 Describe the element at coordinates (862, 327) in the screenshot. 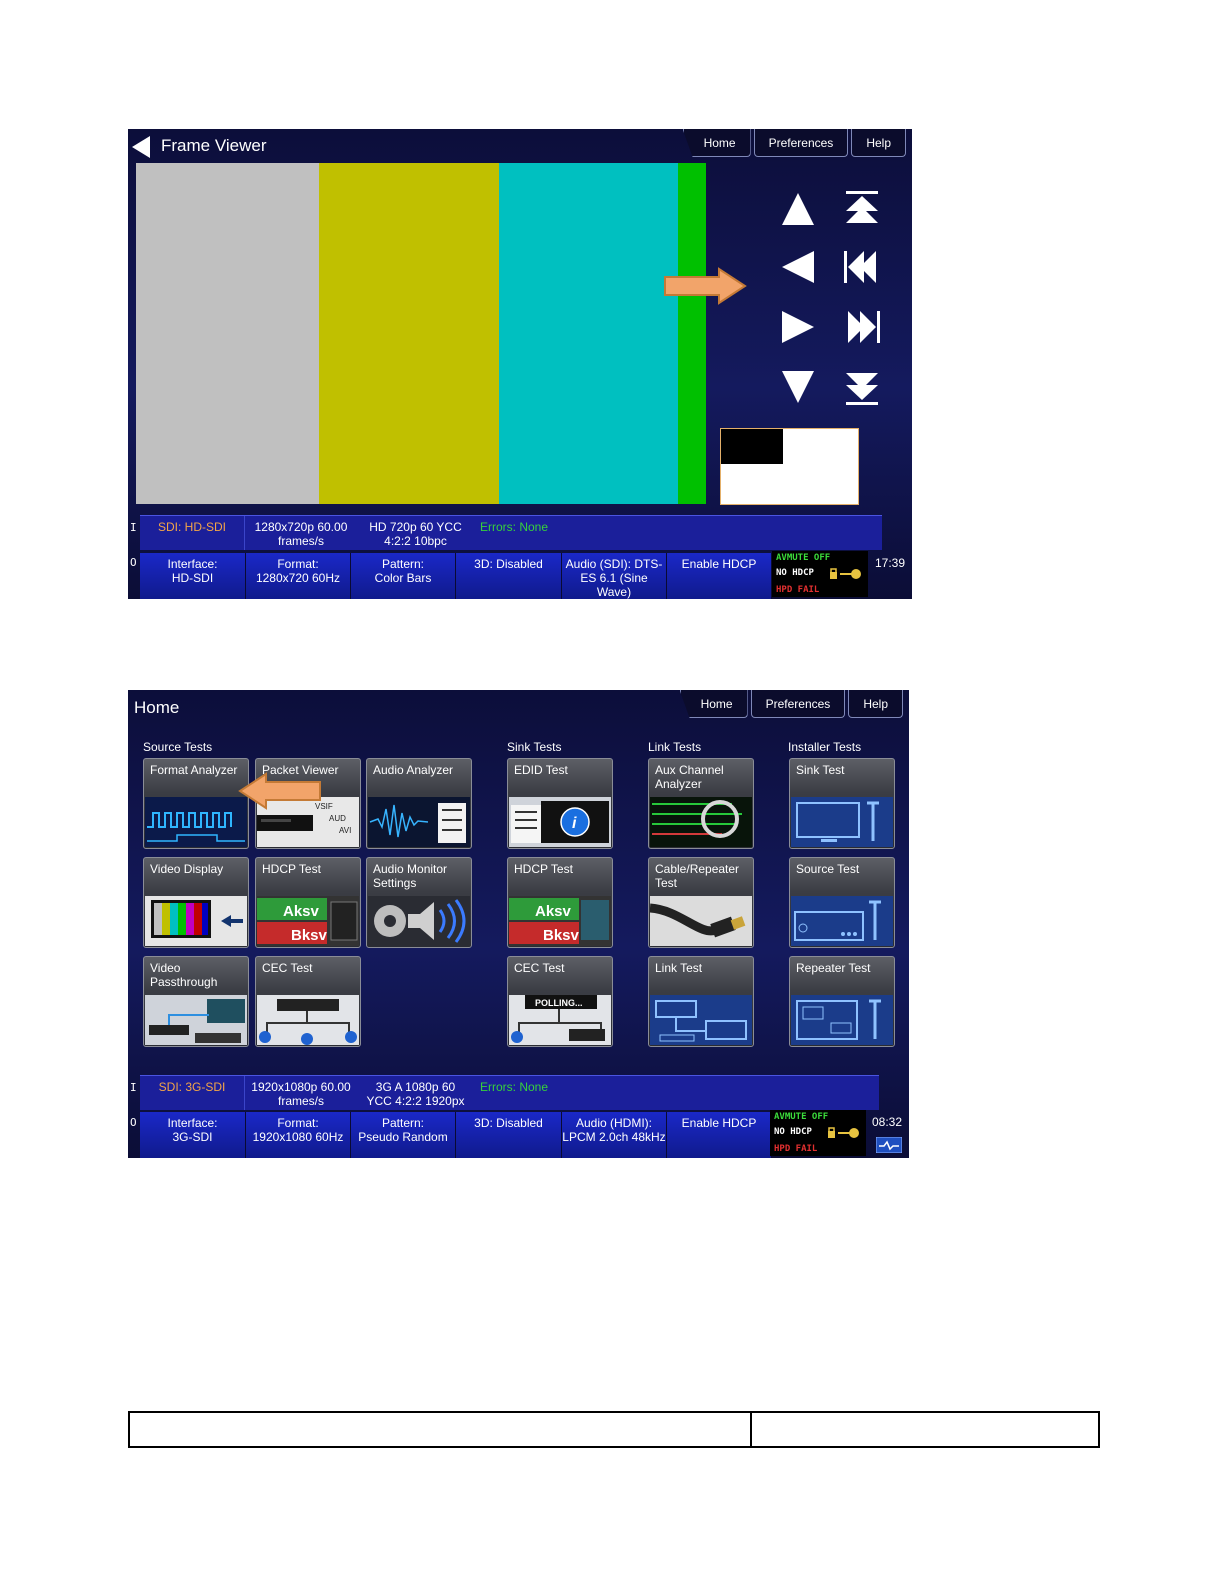

I see `jump-right-icon` at that location.